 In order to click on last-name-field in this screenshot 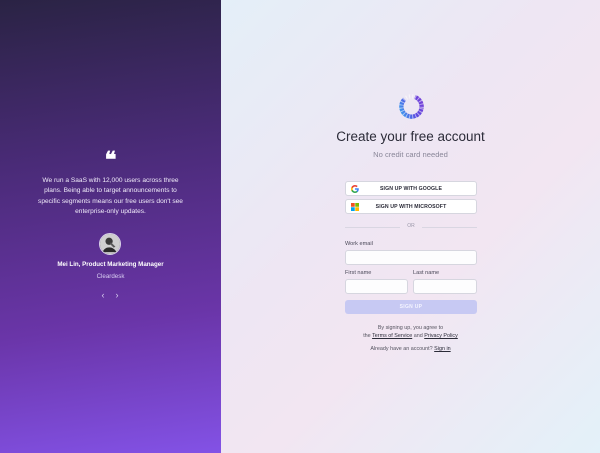, I will do `click(445, 286)`.